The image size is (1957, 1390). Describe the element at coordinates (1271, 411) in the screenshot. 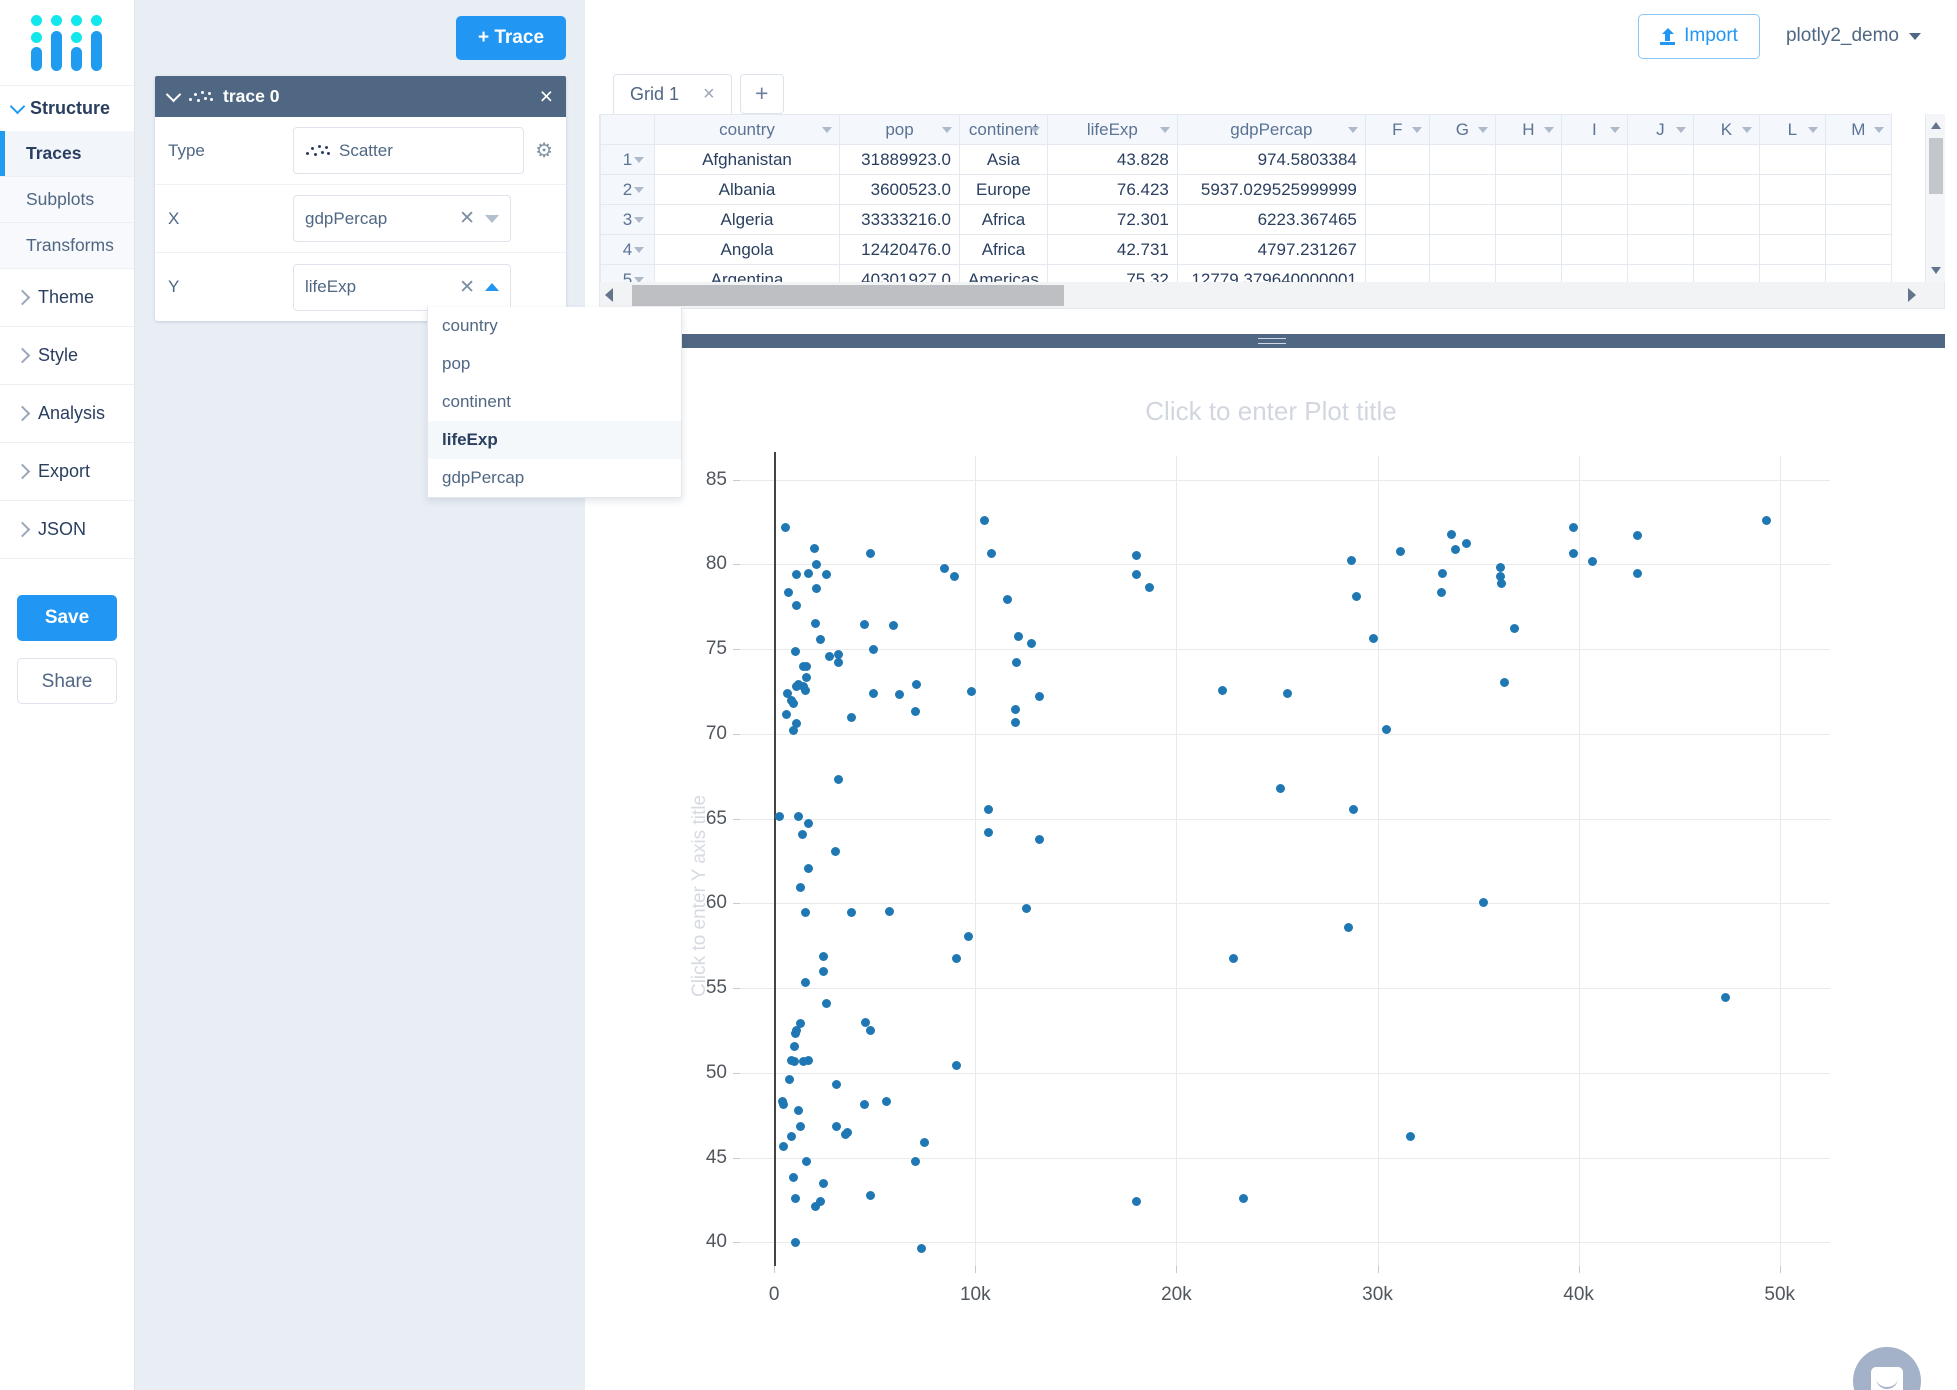

I see `plot-title: Click to enter Plot title` at that location.